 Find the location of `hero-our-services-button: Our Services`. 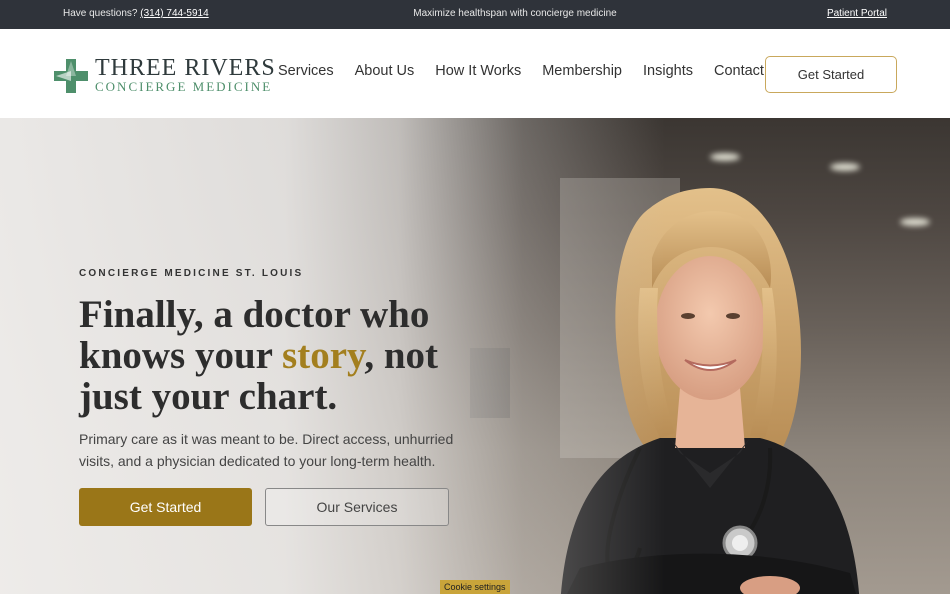

hero-our-services-button: Our Services is located at coordinates (357, 507).